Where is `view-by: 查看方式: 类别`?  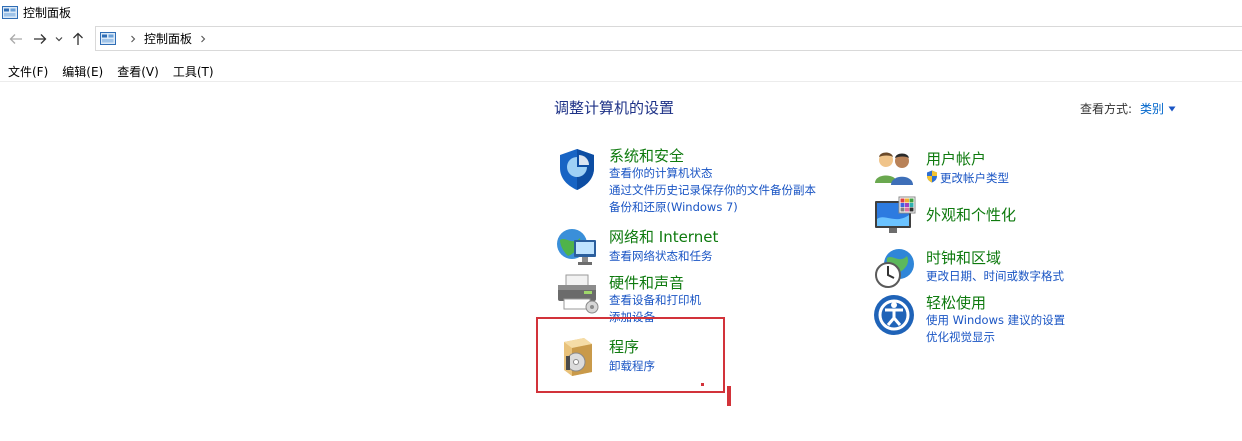
view-by: 查看方式: 类别 is located at coordinates (1128, 108).